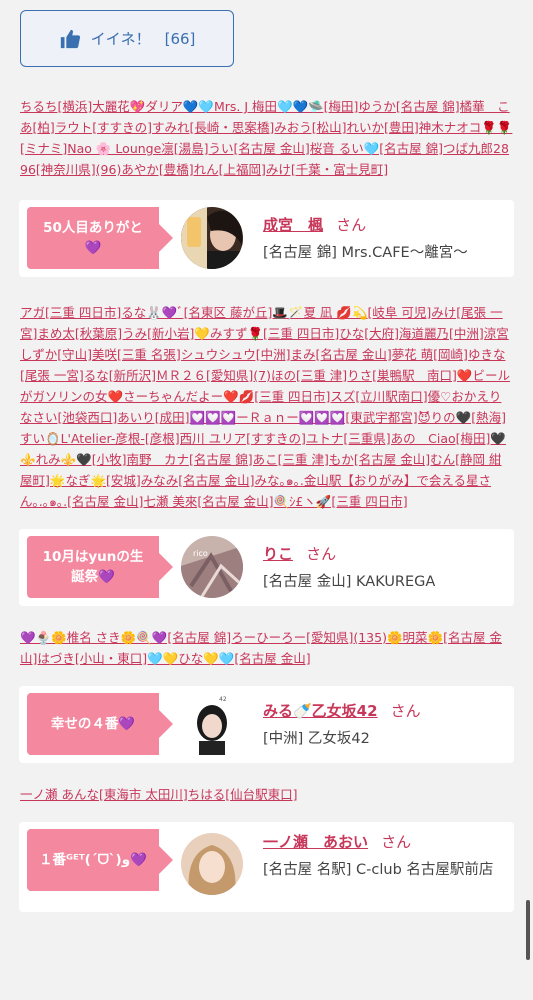  Describe the element at coordinates (278, 554) in the screenshot. I see `girl-name-link: りこ` at that location.